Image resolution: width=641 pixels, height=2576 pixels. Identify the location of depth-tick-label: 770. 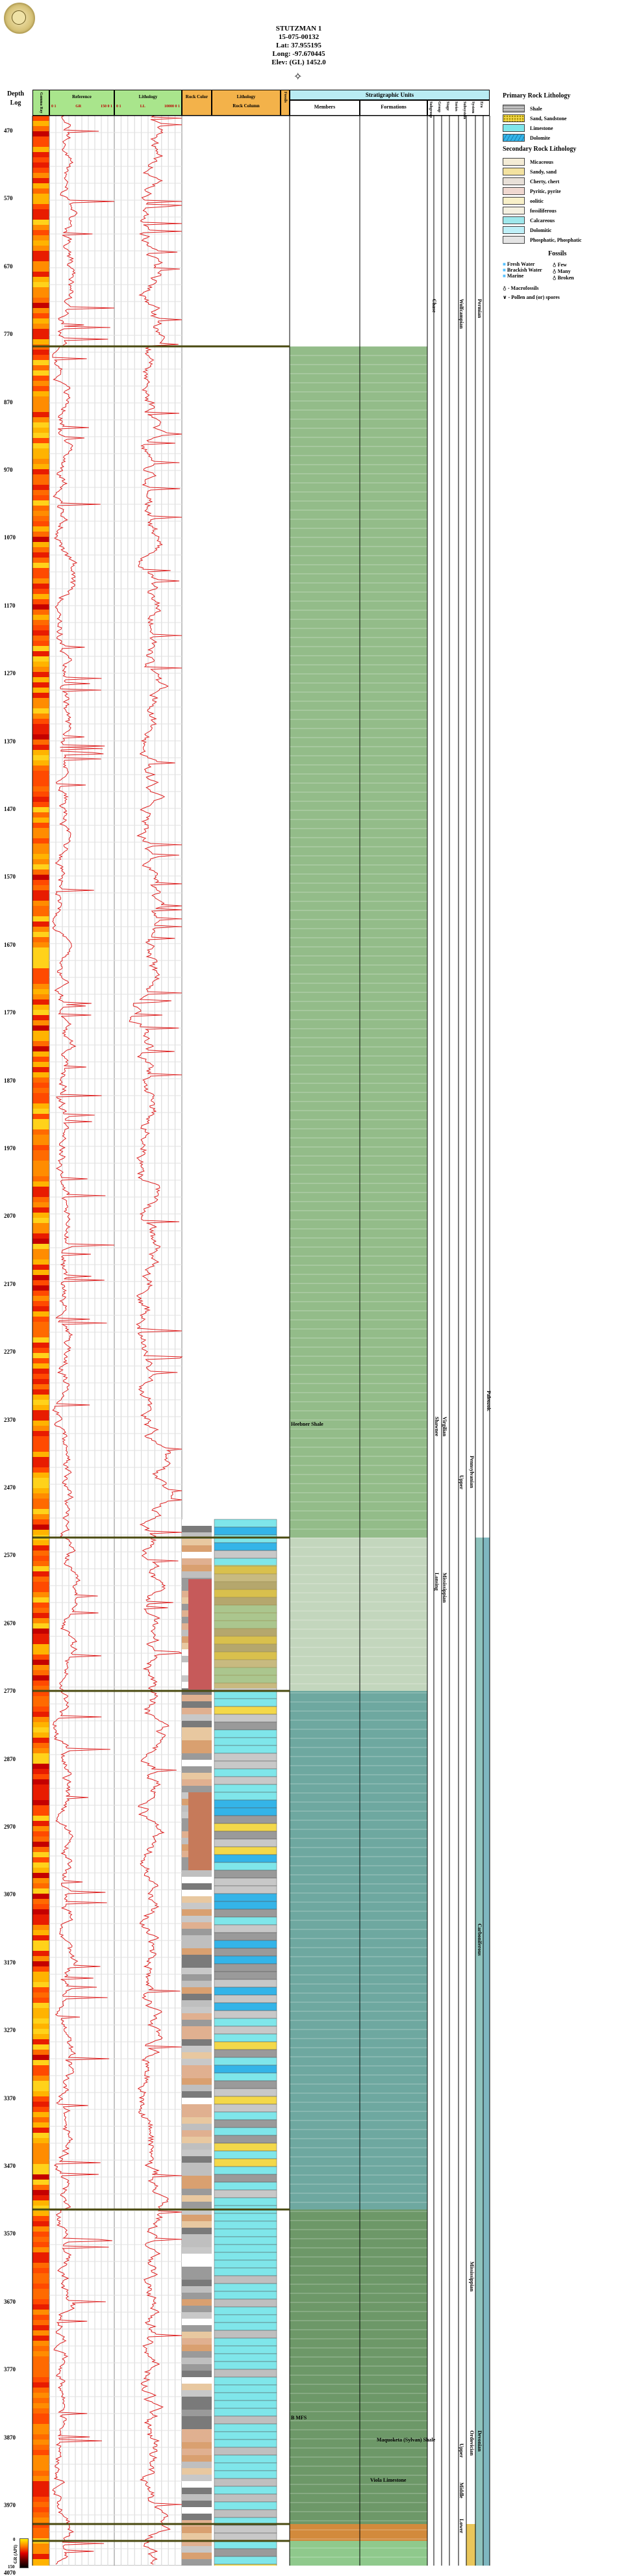
(8, 335).